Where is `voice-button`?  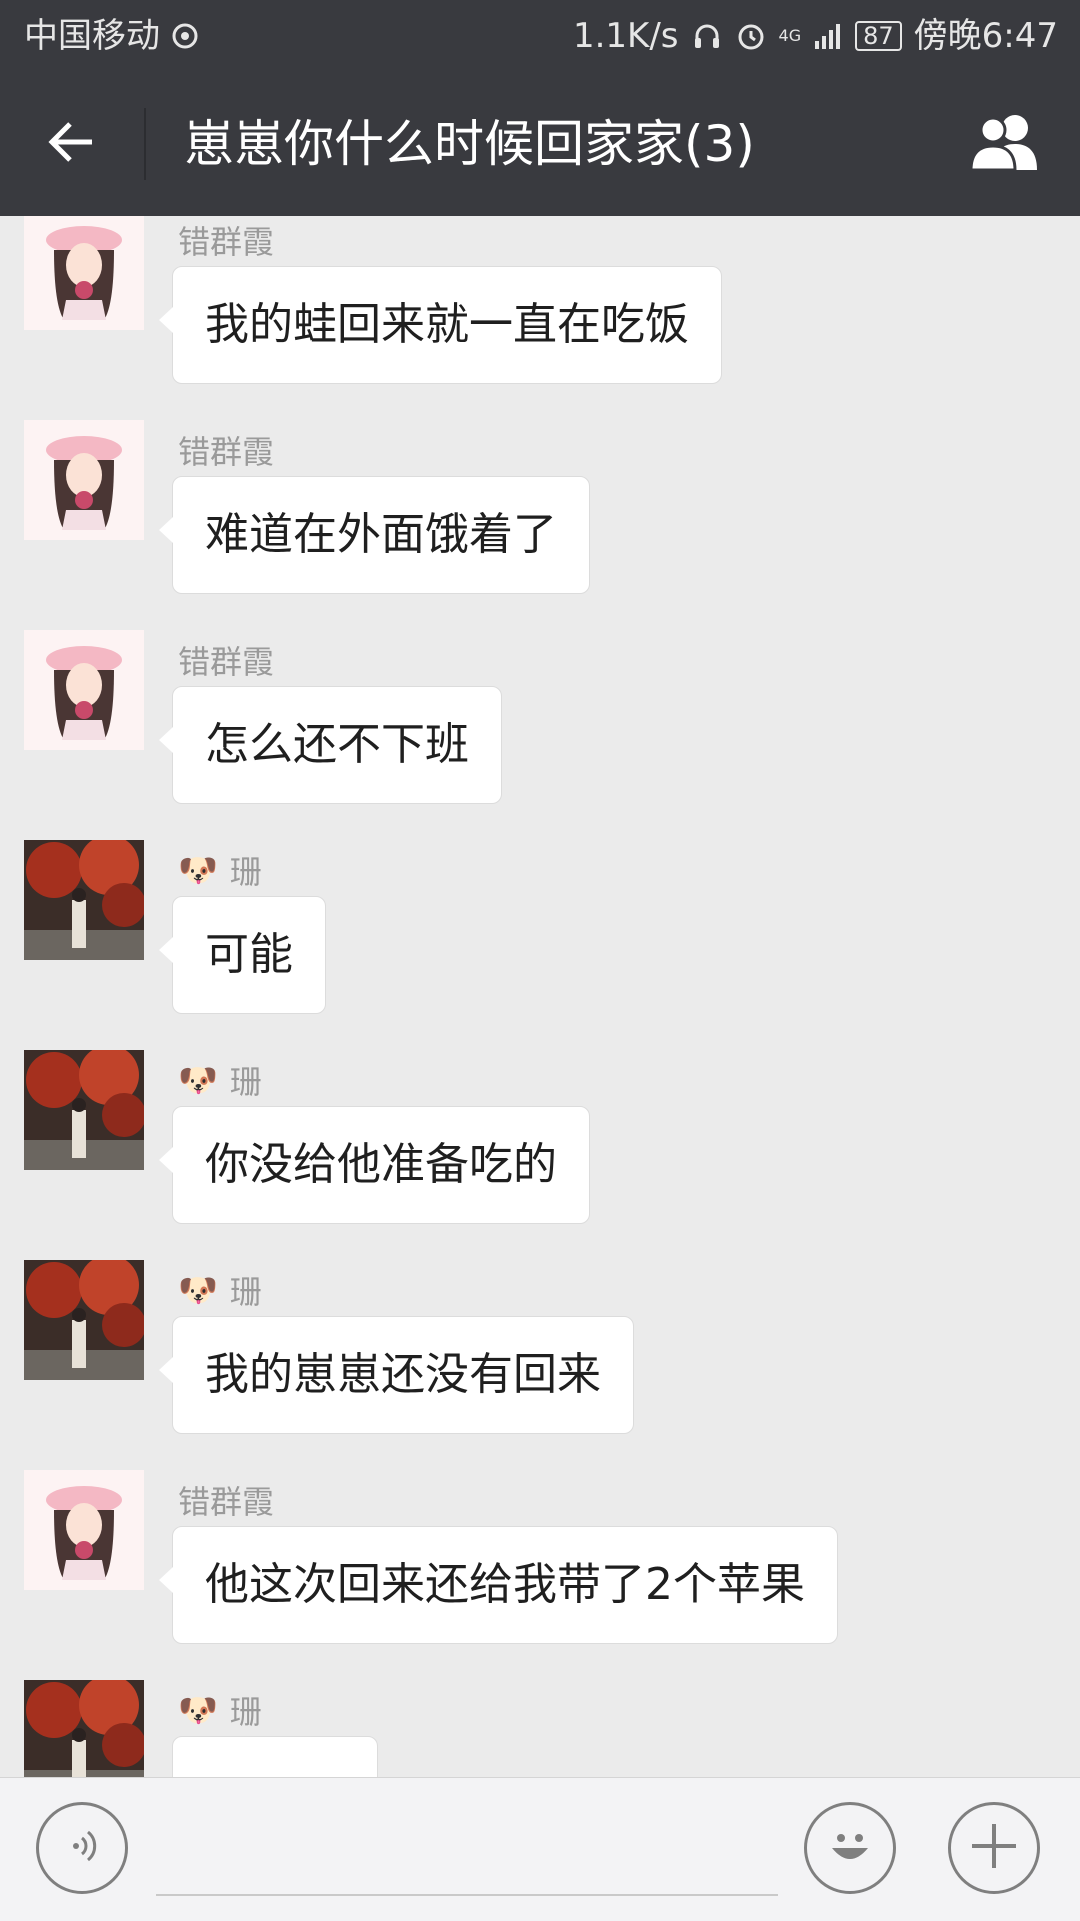 voice-button is located at coordinates (82, 1848).